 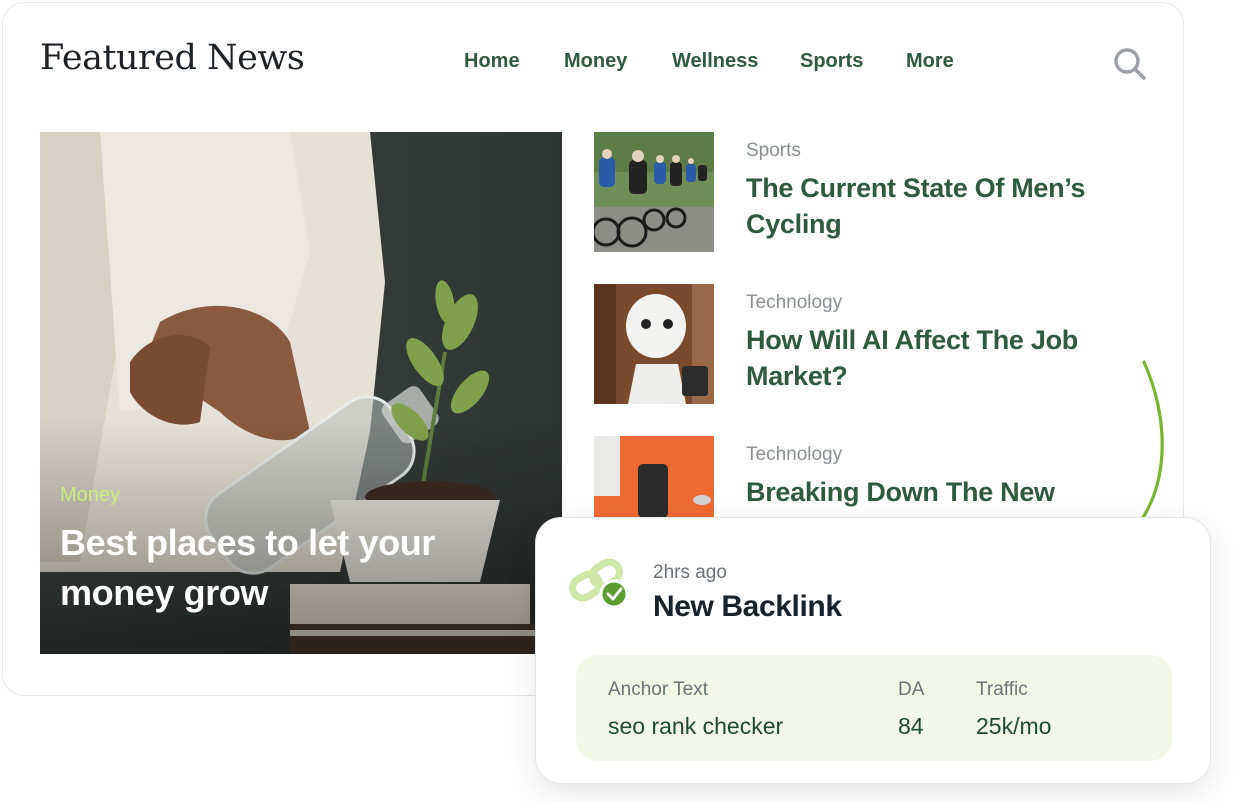 What do you see at coordinates (1014, 726) in the screenshot?
I see `traffic-value: 25k/mo` at bounding box center [1014, 726].